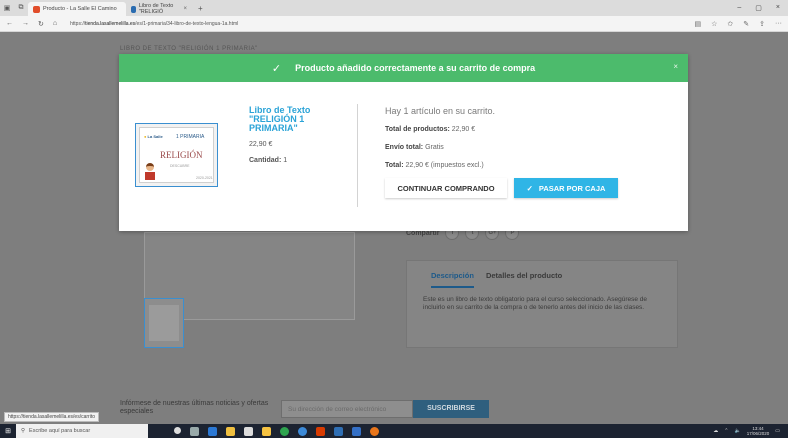 The height and width of the screenshot is (438, 788). I want to click on modal-divider, so click(357, 155).